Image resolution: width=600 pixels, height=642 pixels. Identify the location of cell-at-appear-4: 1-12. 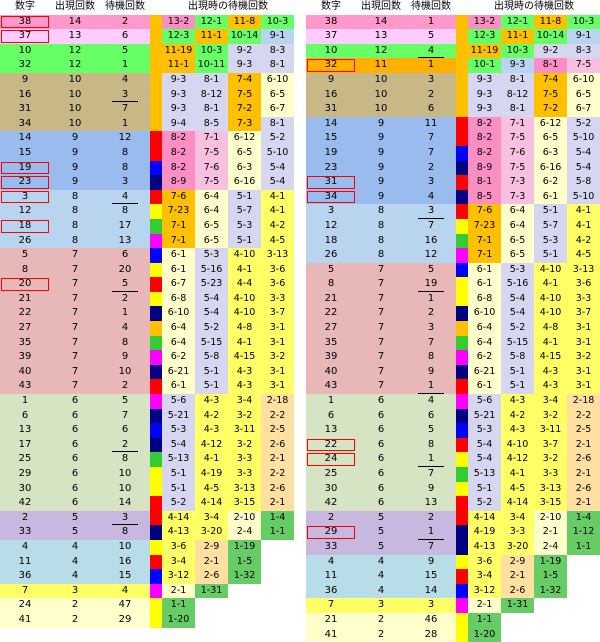
(583, 532).